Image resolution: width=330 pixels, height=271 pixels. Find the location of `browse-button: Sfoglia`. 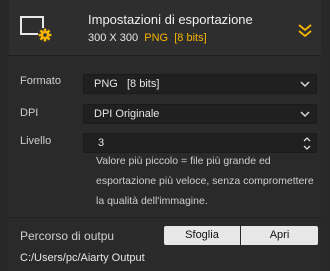

browse-button: Sfoglia is located at coordinates (202, 235).